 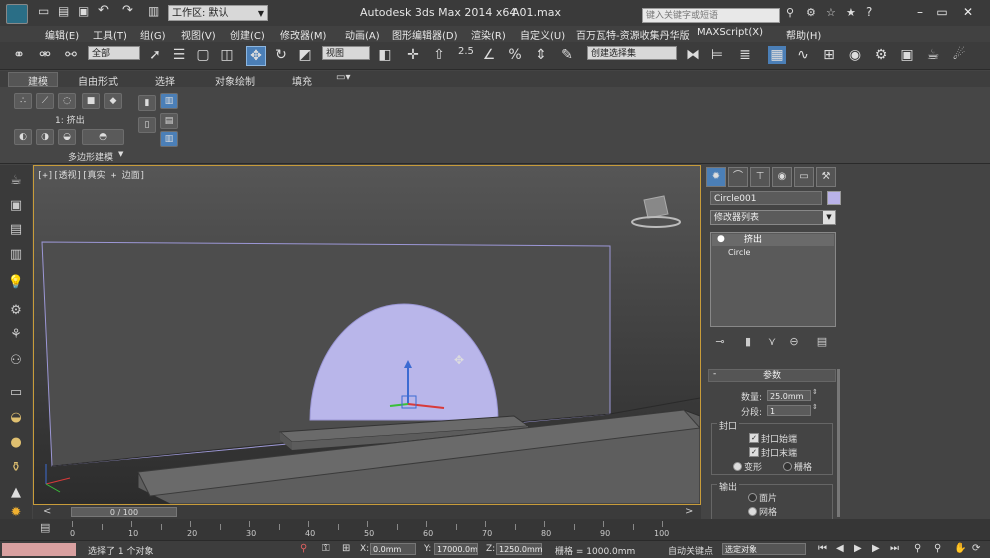 I want to click on utilities-tab-icon: ⚒, so click(x=826, y=177).